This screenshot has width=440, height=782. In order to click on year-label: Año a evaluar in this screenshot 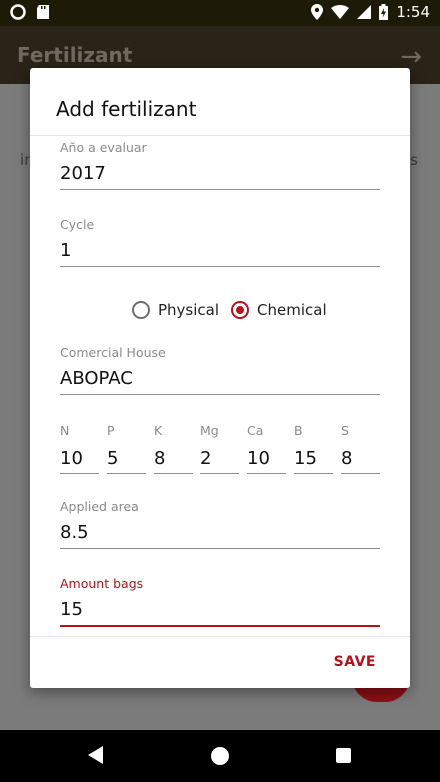, I will do `click(103, 147)`.